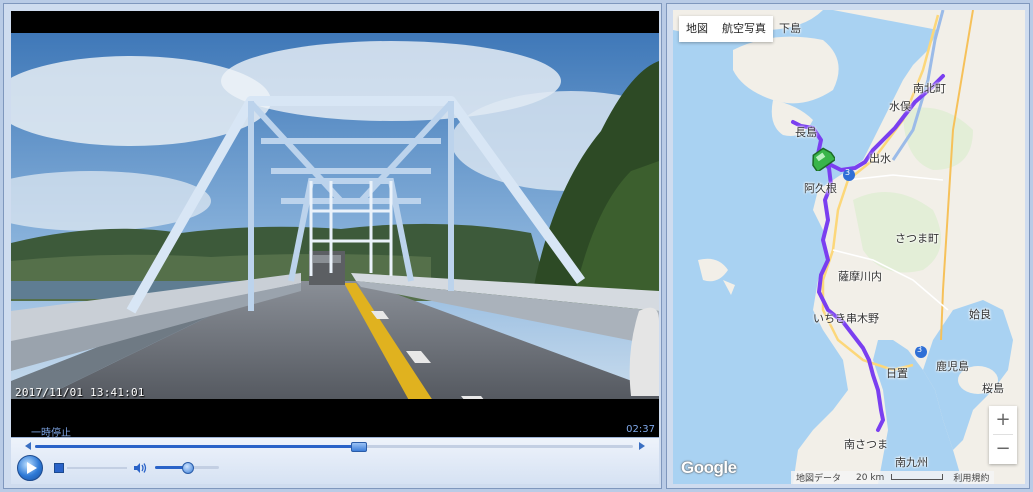 The height and width of the screenshot is (492, 1033). Describe the element at coordinates (59, 468) in the screenshot. I see `stop-button` at that location.